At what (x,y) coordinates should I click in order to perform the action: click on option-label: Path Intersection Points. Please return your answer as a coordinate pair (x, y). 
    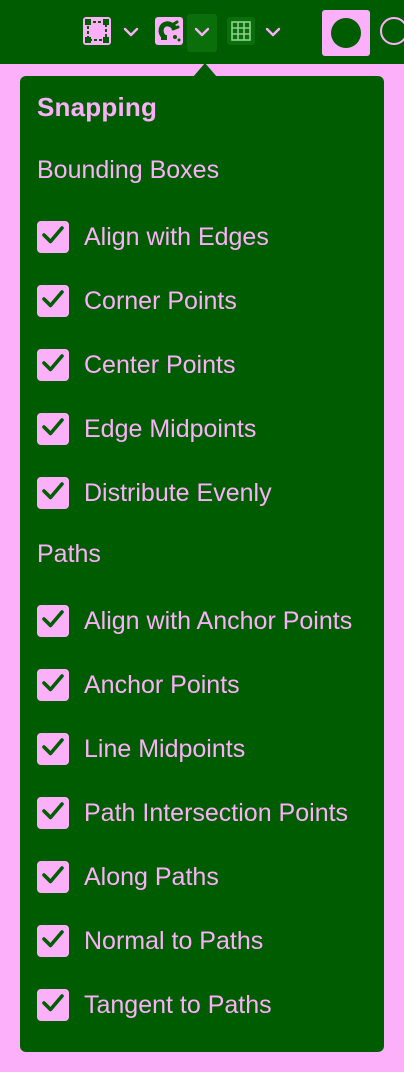
    Looking at the image, I should click on (216, 812).